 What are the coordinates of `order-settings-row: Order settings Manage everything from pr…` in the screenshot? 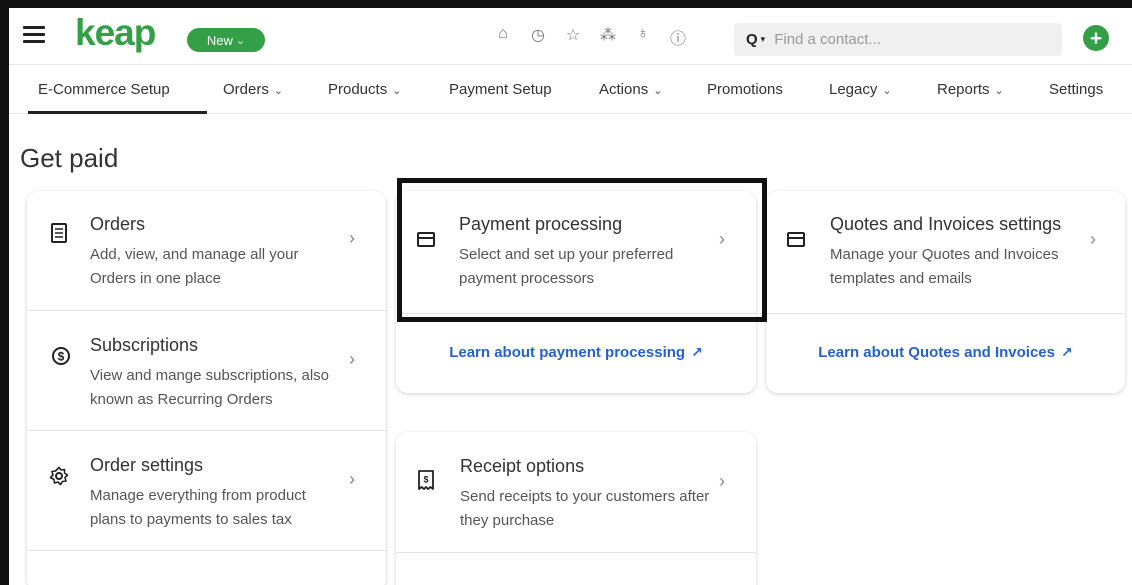 It's located at (206, 491).